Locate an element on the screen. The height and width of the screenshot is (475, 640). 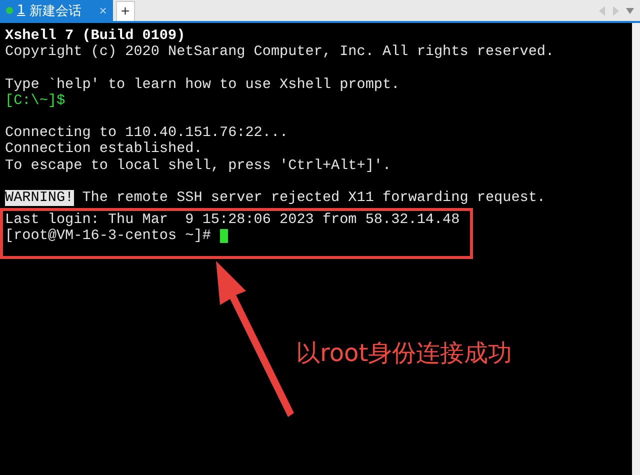
terminal-line: [root@VM-16-3-centos ~]# is located at coordinates (108, 236).